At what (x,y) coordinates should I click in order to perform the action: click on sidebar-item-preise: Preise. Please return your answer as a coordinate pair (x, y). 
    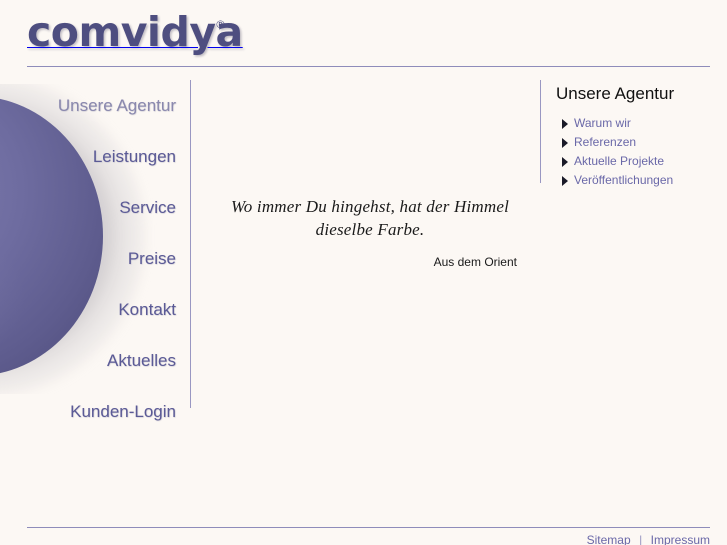
    Looking at the image, I should click on (88, 258).